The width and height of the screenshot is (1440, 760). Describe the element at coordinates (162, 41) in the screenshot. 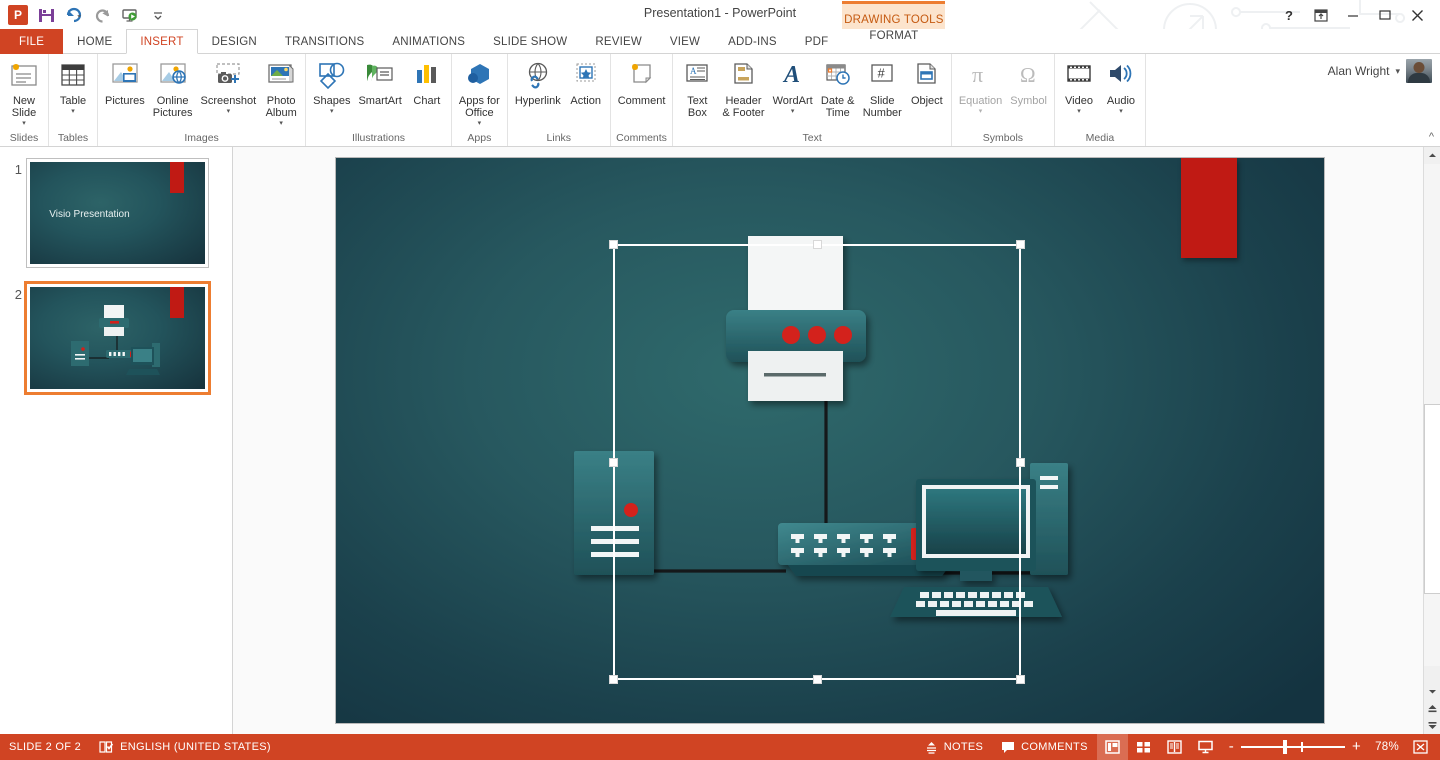

I see `tab-insert: INSERT` at that location.